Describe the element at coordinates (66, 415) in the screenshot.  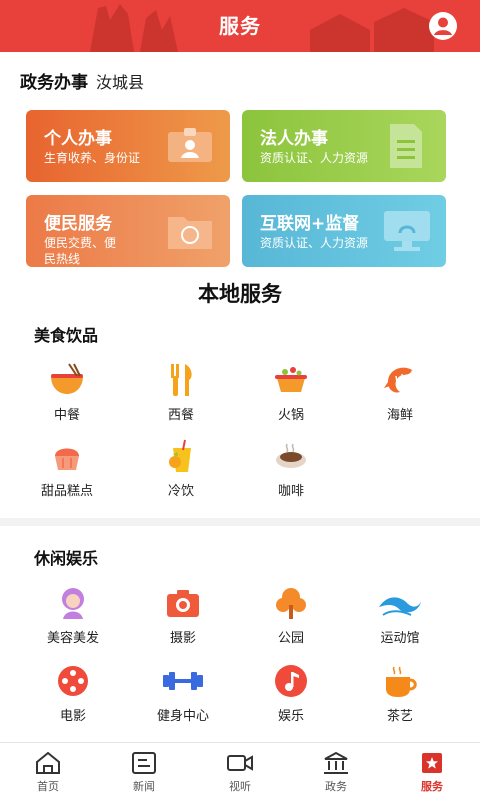
I see `item-label: 中餐` at that location.